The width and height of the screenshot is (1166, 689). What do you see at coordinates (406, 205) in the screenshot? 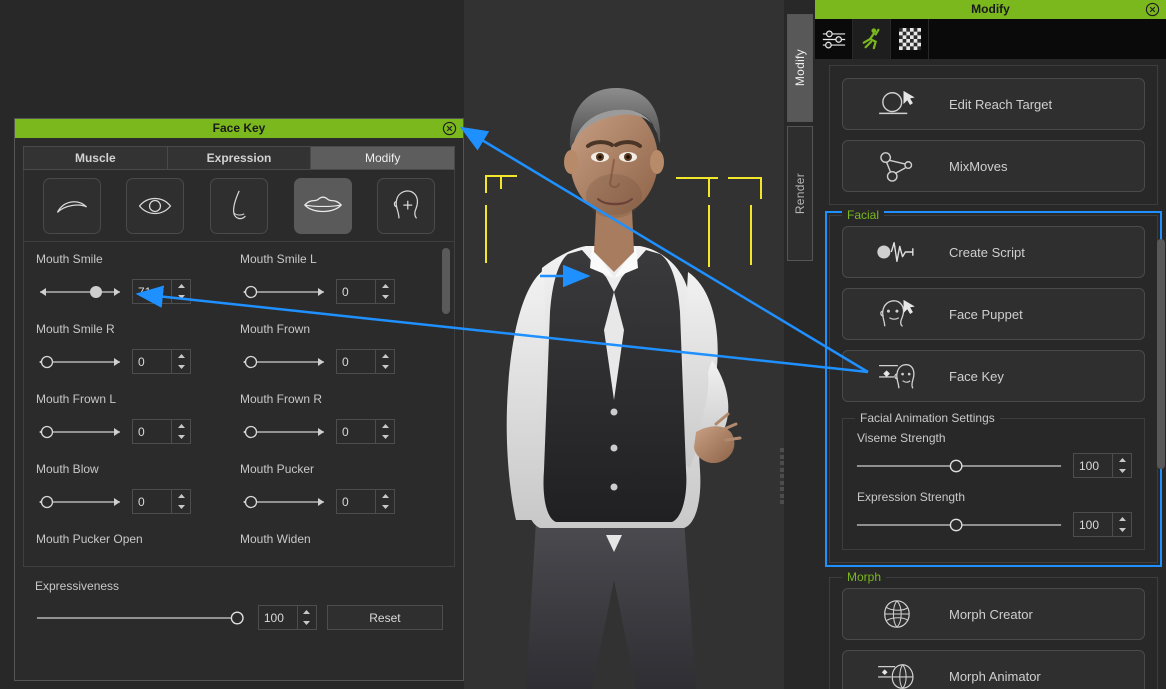
I see `head-add-icon` at bounding box center [406, 205].